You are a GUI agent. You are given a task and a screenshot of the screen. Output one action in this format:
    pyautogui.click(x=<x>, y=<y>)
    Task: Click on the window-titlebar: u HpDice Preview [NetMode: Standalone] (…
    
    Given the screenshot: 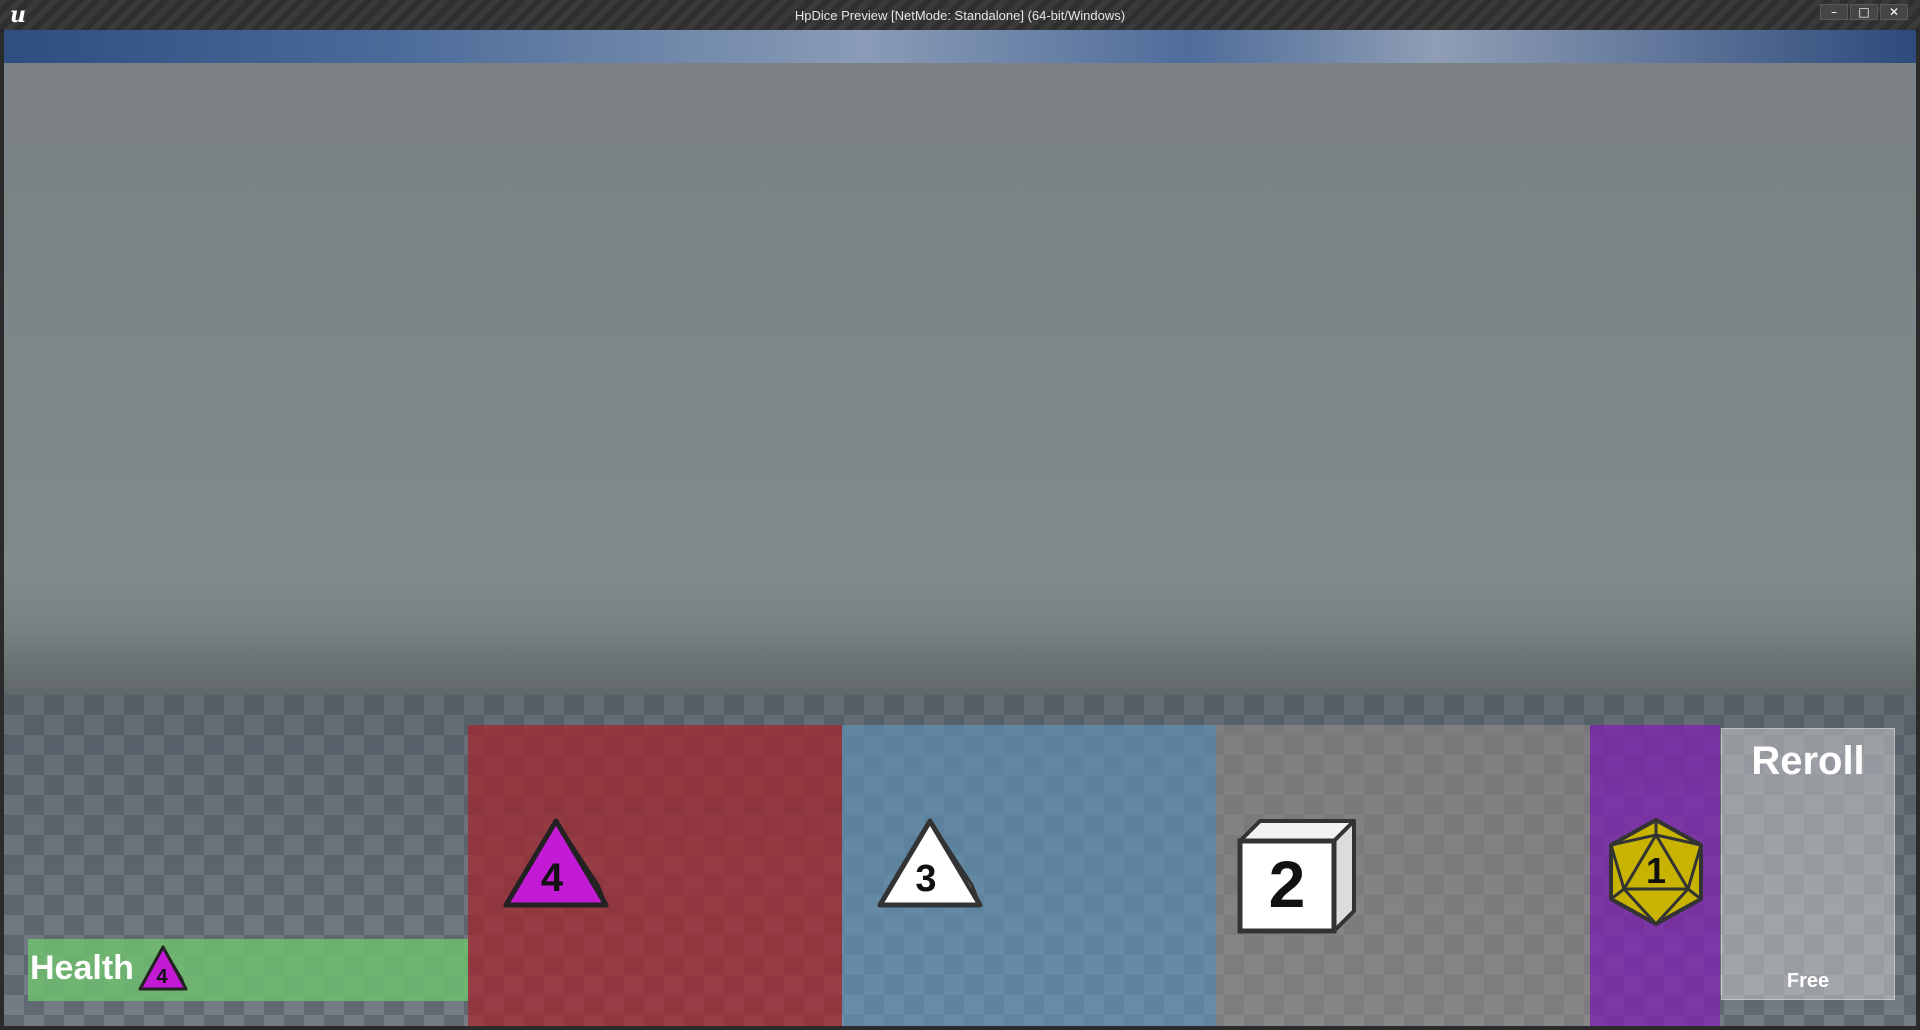 What is the action you would take?
    pyautogui.click(x=960, y=15)
    